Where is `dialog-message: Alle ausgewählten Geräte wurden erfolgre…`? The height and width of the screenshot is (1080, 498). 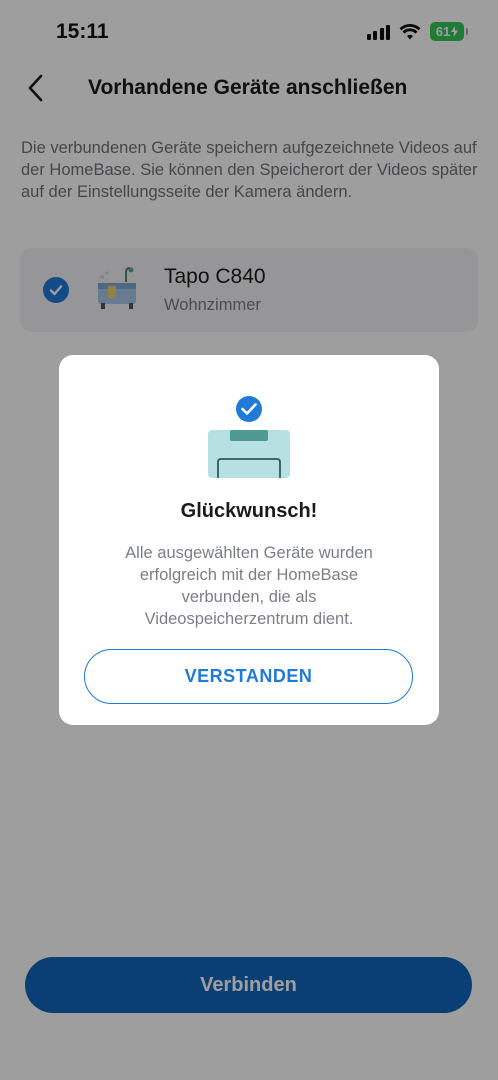 dialog-message: Alle ausgewählten Geräte wurden erfolgre… is located at coordinates (249, 586).